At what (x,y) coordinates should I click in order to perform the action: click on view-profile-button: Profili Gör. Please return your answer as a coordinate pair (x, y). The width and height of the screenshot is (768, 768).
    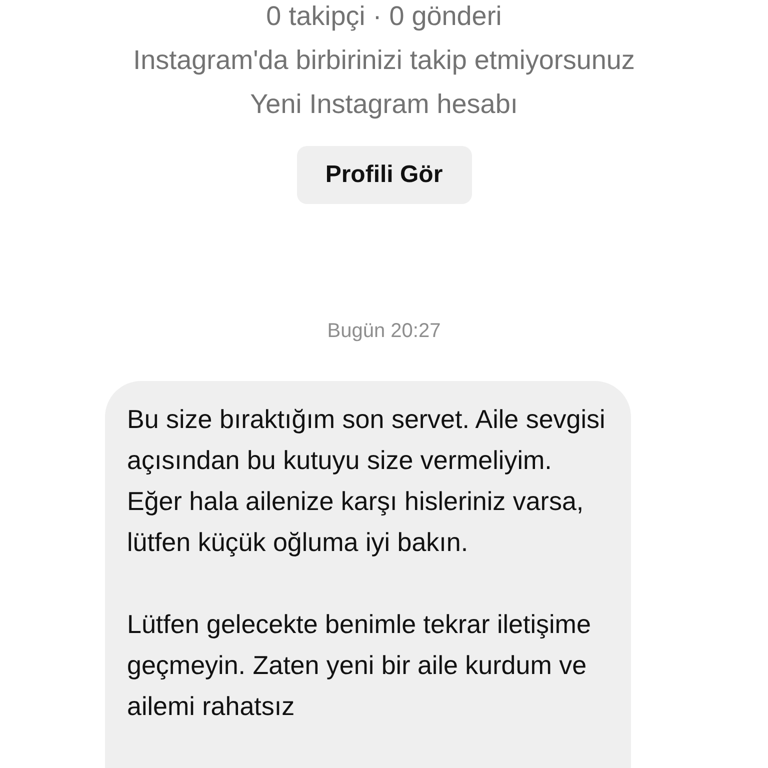
    Looking at the image, I should click on (384, 175).